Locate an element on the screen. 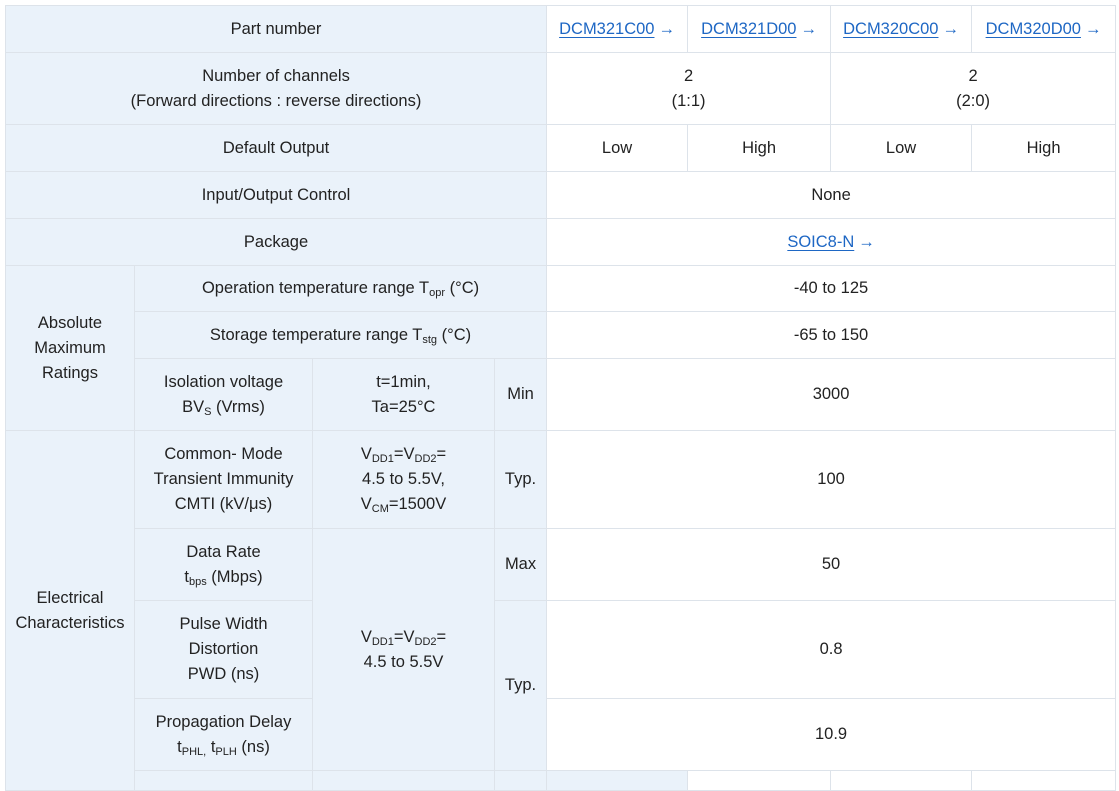 Image resolution: width=1119 pixels, height=791 pixels. storage-temp-label: Storage temperature range Tstg (°C) is located at coordinates (340, 335).